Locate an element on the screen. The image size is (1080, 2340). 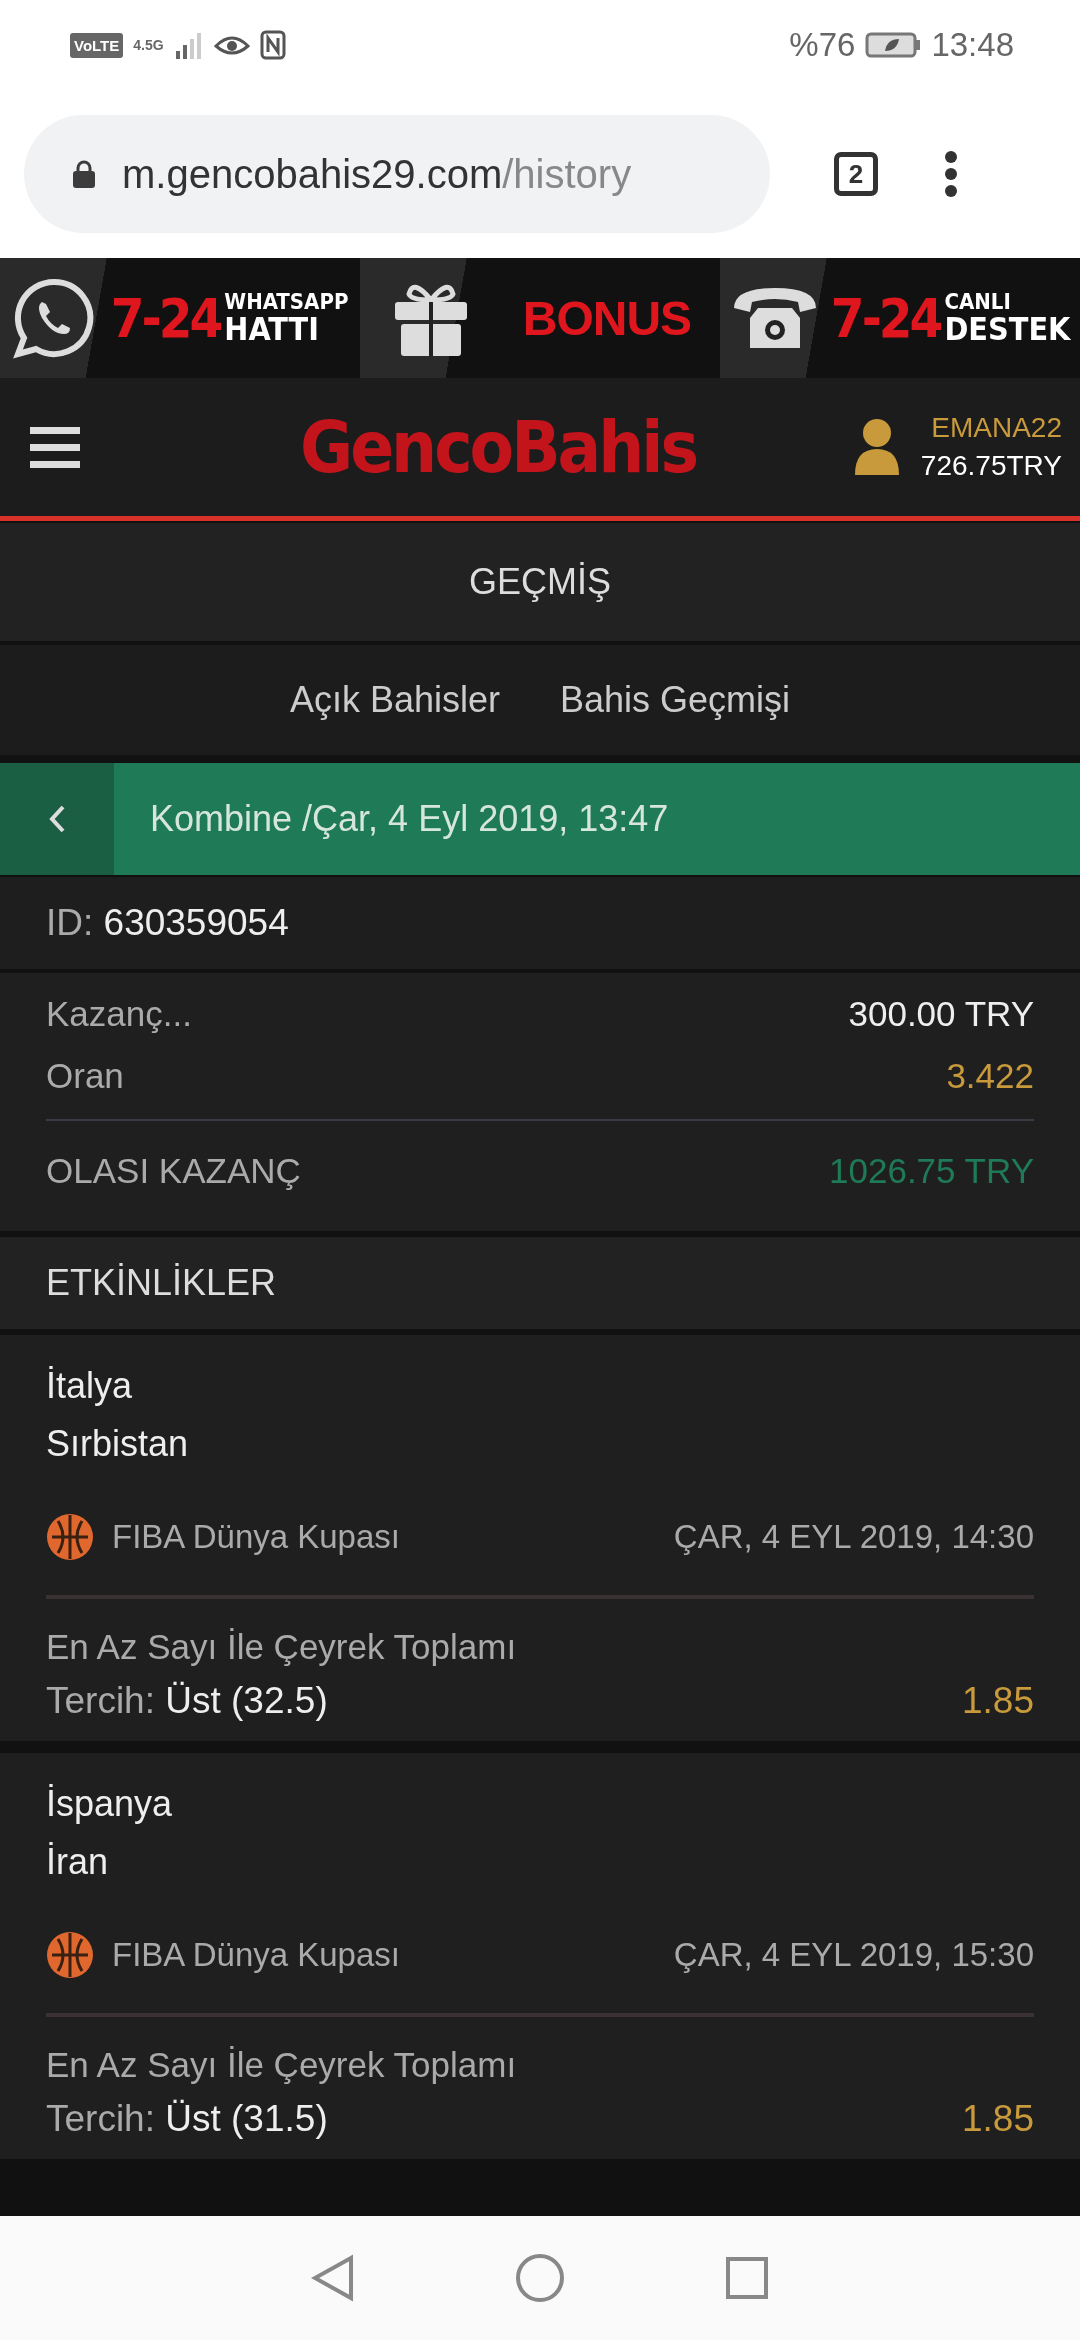
back-icon is located at coordinates (333, 2278).